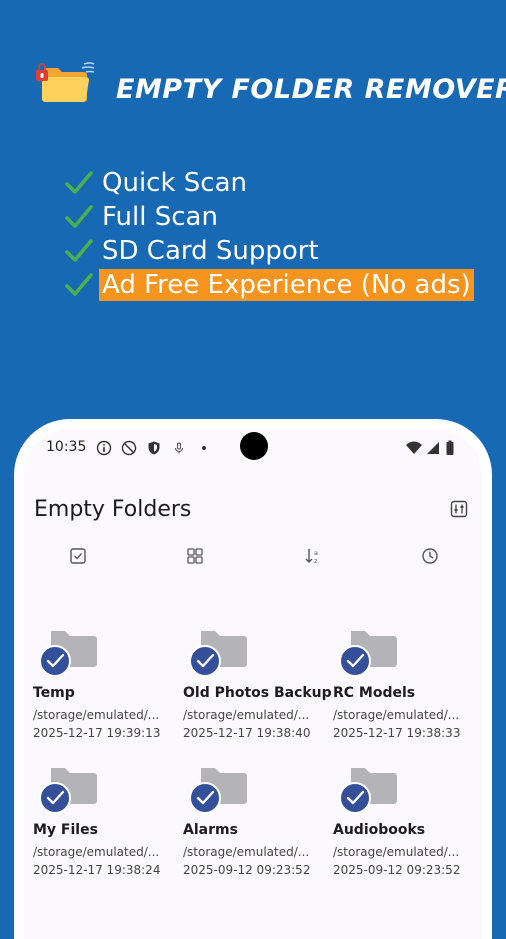 Image resolution: width=506 pixels, height=939 pixels. Describe the element at coordinates (311, 89) in the screenshot. I see `hero-title: EMPTY FOLDER REMOVER` at that location.